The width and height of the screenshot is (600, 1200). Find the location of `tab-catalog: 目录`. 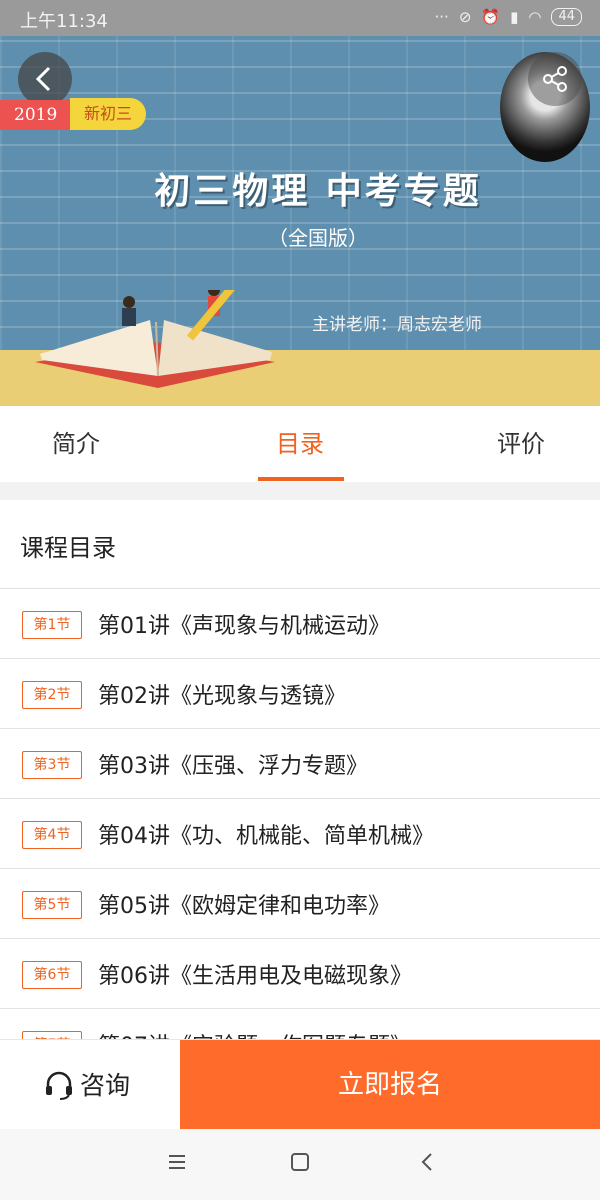

tab-catalog: 目录 is located at coordinates (300, 441).